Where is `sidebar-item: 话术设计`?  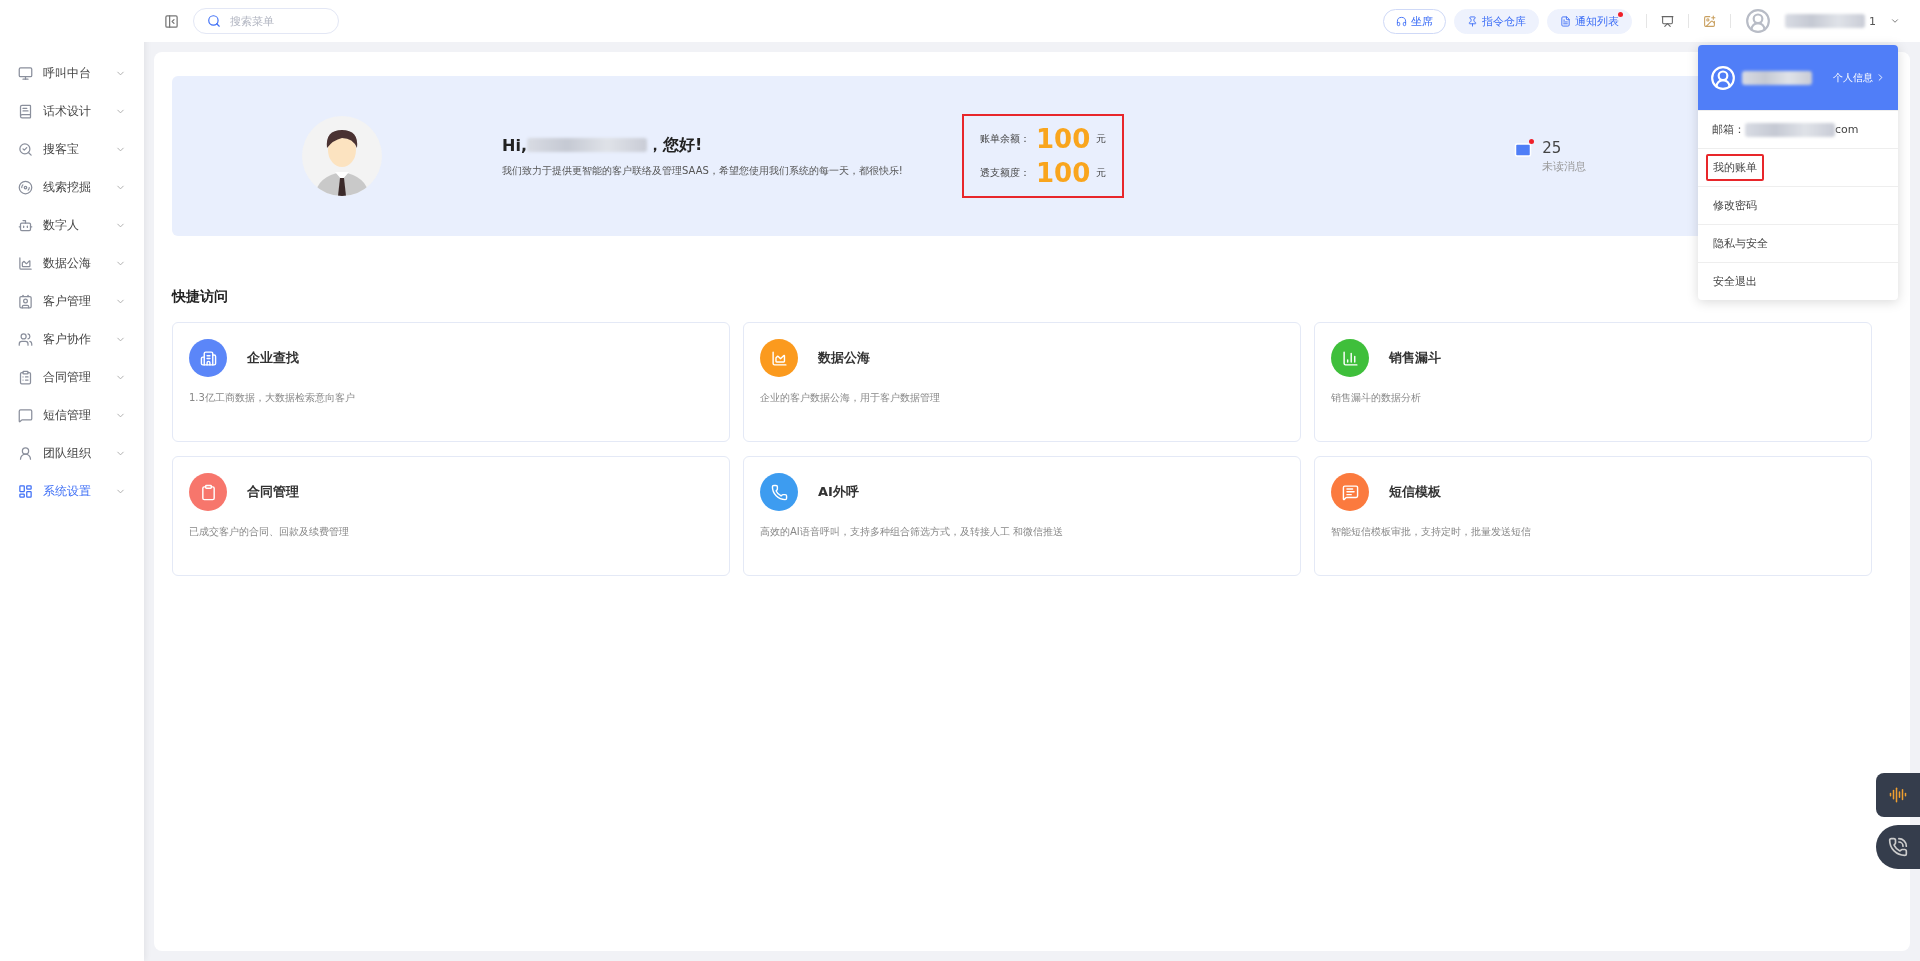
sidebar-item: 话术设计 is located at coordinates (72, 111).